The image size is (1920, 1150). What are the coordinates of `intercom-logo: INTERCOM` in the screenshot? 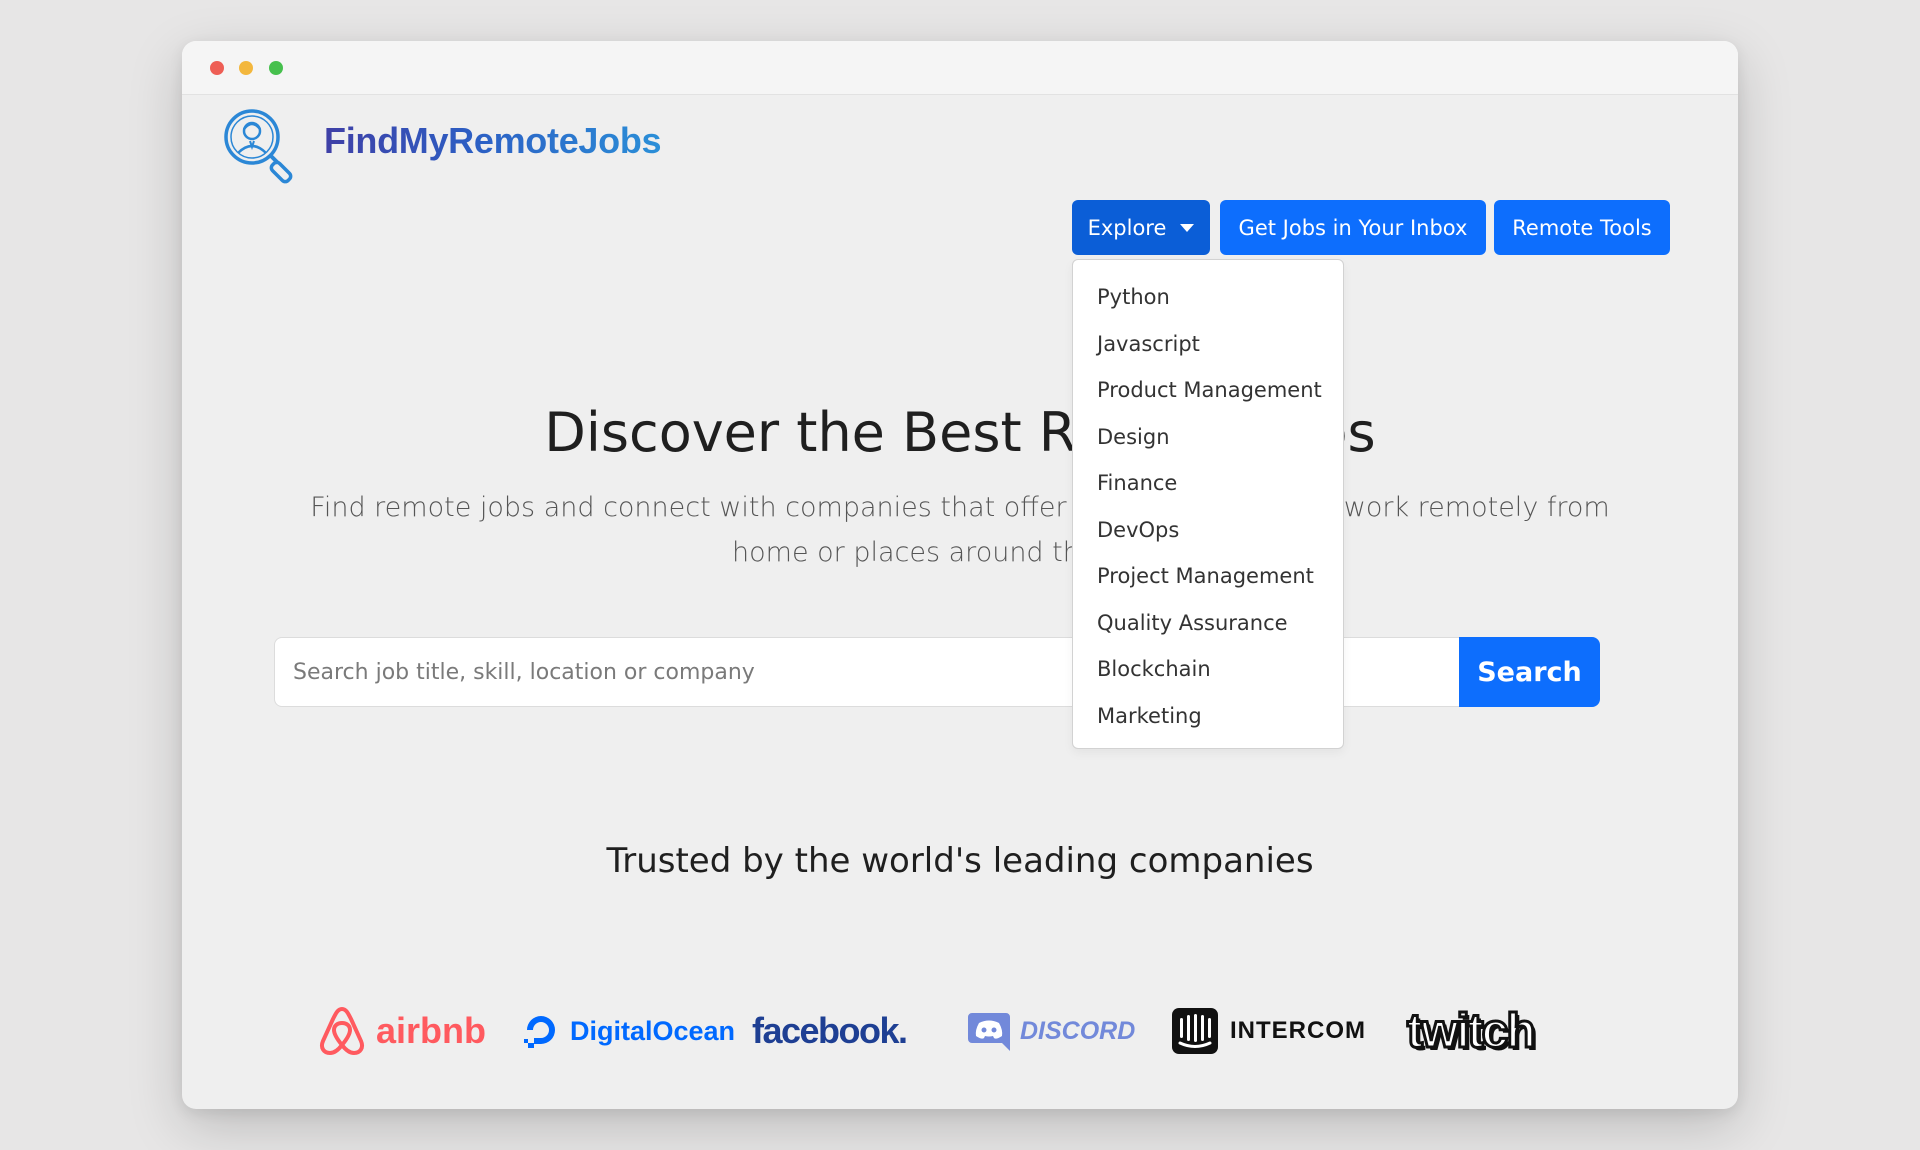 It's located at (1269, 1031).